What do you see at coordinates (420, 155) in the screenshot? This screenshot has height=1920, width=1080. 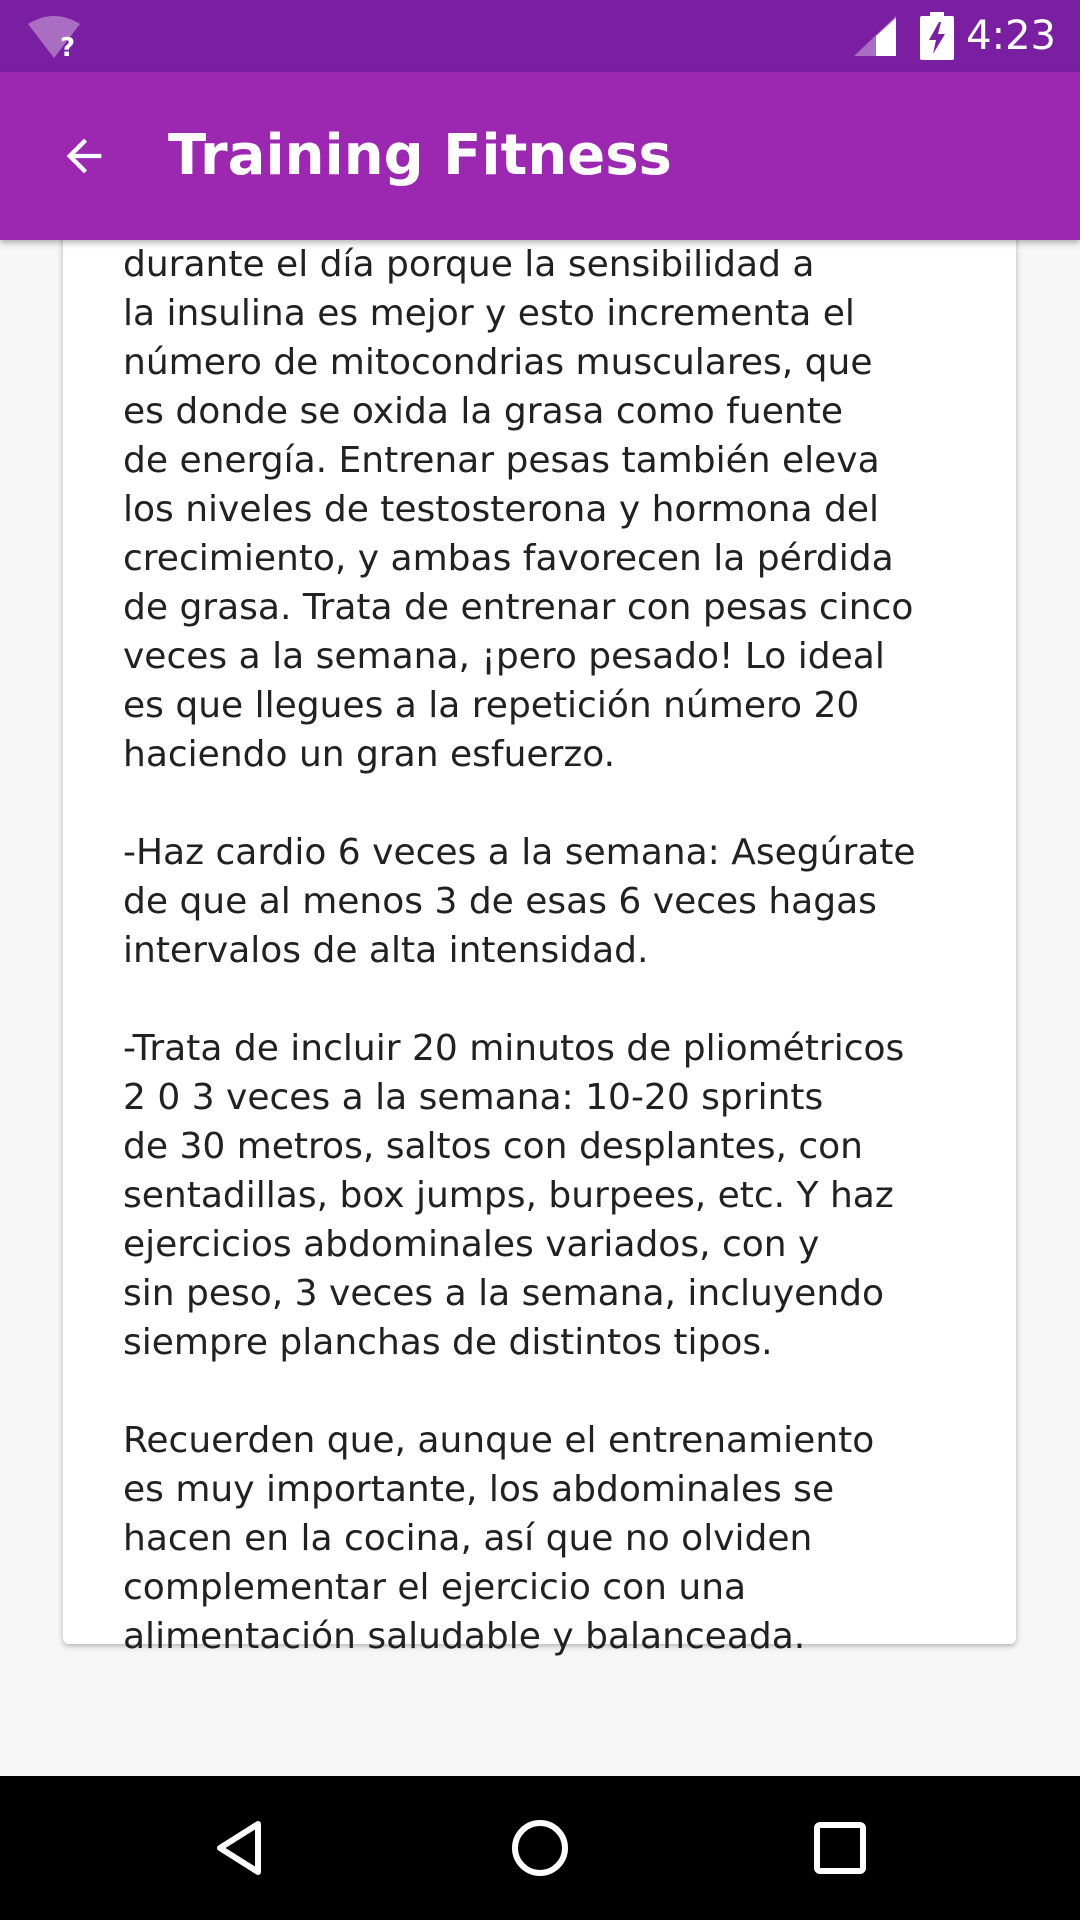 I see `app-title: Training Fitness` at bounding box center [420, 155].